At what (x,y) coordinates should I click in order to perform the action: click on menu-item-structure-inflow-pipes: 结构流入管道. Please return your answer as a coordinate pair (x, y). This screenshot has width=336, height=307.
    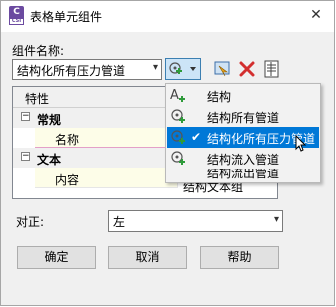
    Looking at the image, I should click on (243, 158).